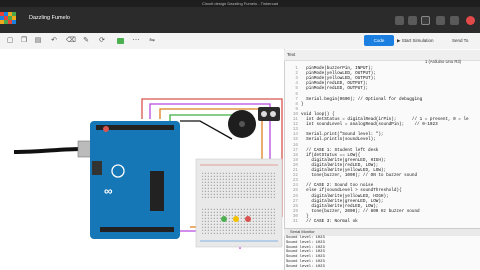 Image resolution: width=480 pixels, height=270 pixels. I want to click on serial-line: Sound level: 1023, so click(305, 266).